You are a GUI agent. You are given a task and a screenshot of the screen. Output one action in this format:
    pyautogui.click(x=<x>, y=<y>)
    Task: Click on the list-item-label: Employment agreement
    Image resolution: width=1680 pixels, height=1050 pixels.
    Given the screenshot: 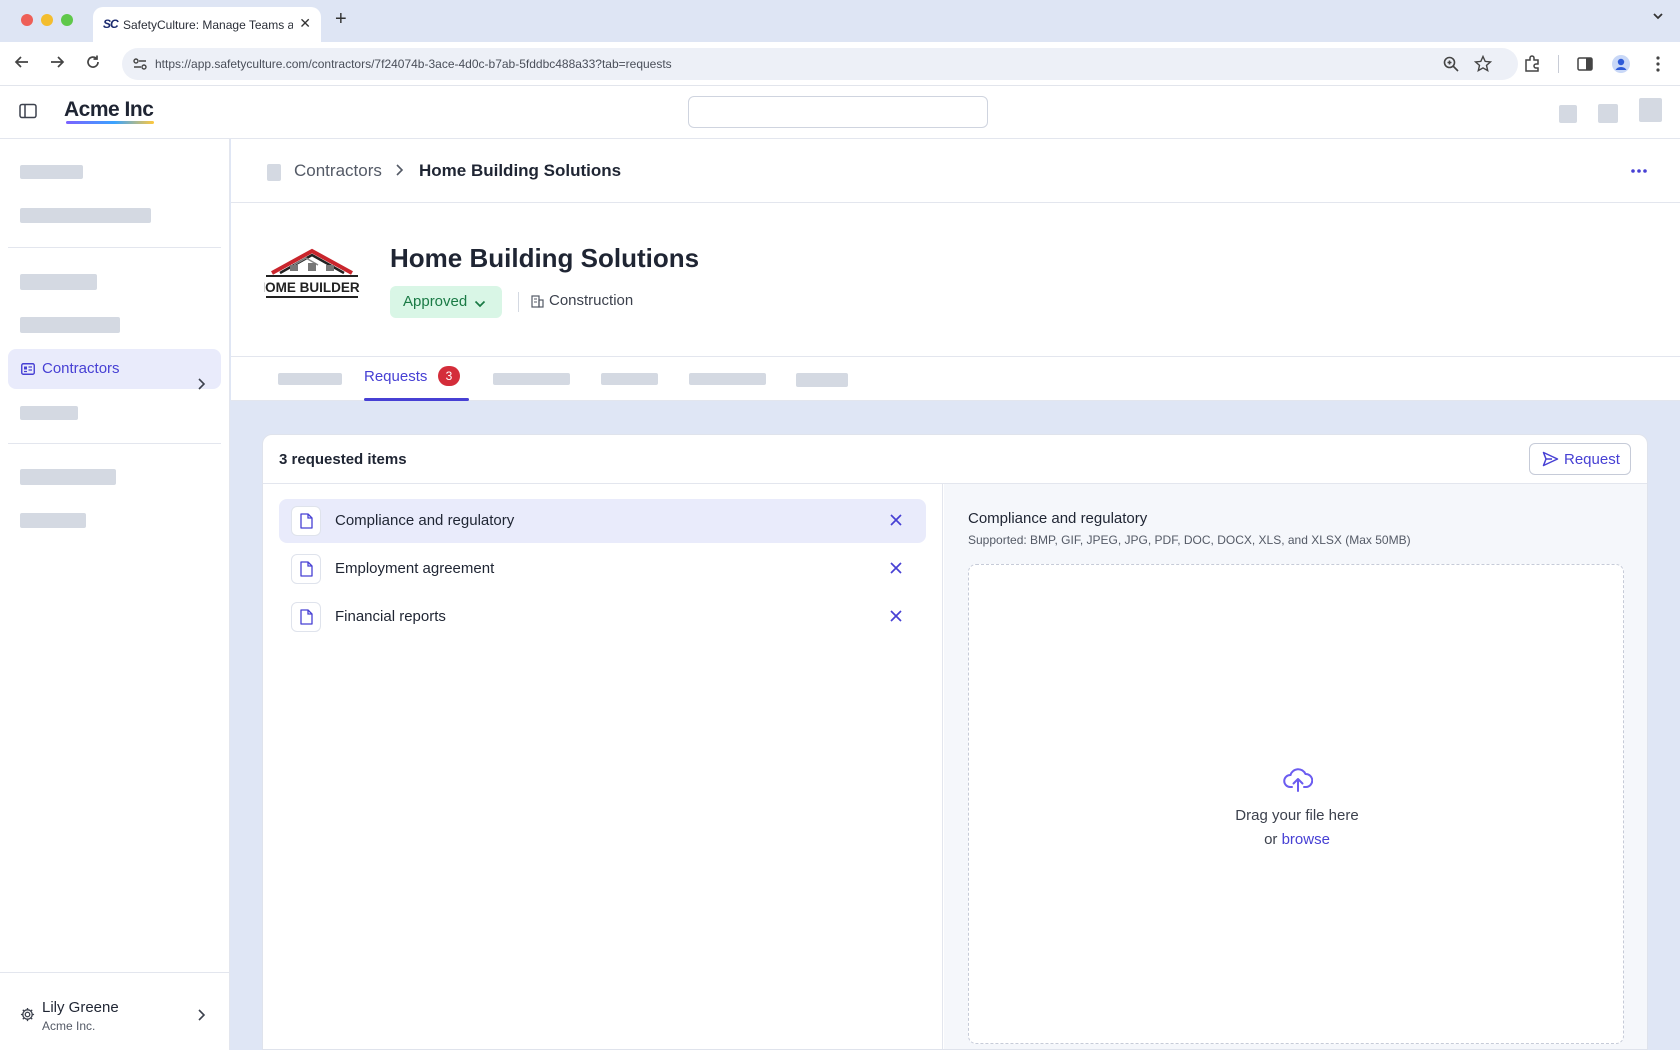 What is the action you would take?
    pyautogui.click(x=415, y=568)
    